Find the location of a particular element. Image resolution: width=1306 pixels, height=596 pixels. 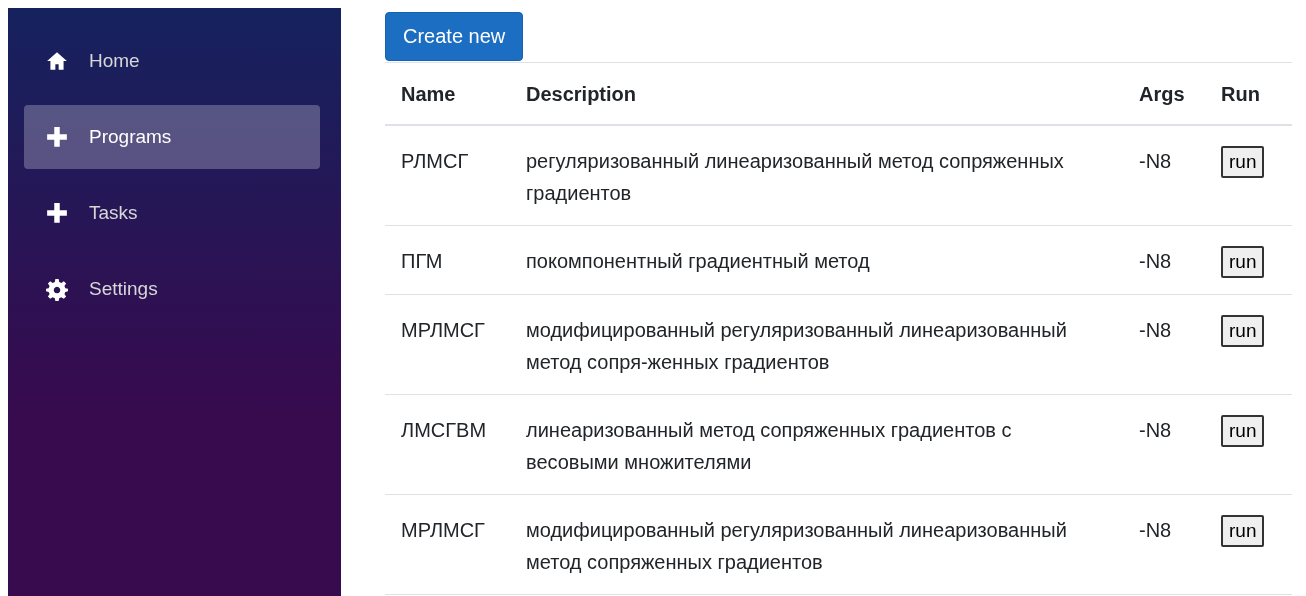

program-name: ПГМ is located at coordinates (422, 261).